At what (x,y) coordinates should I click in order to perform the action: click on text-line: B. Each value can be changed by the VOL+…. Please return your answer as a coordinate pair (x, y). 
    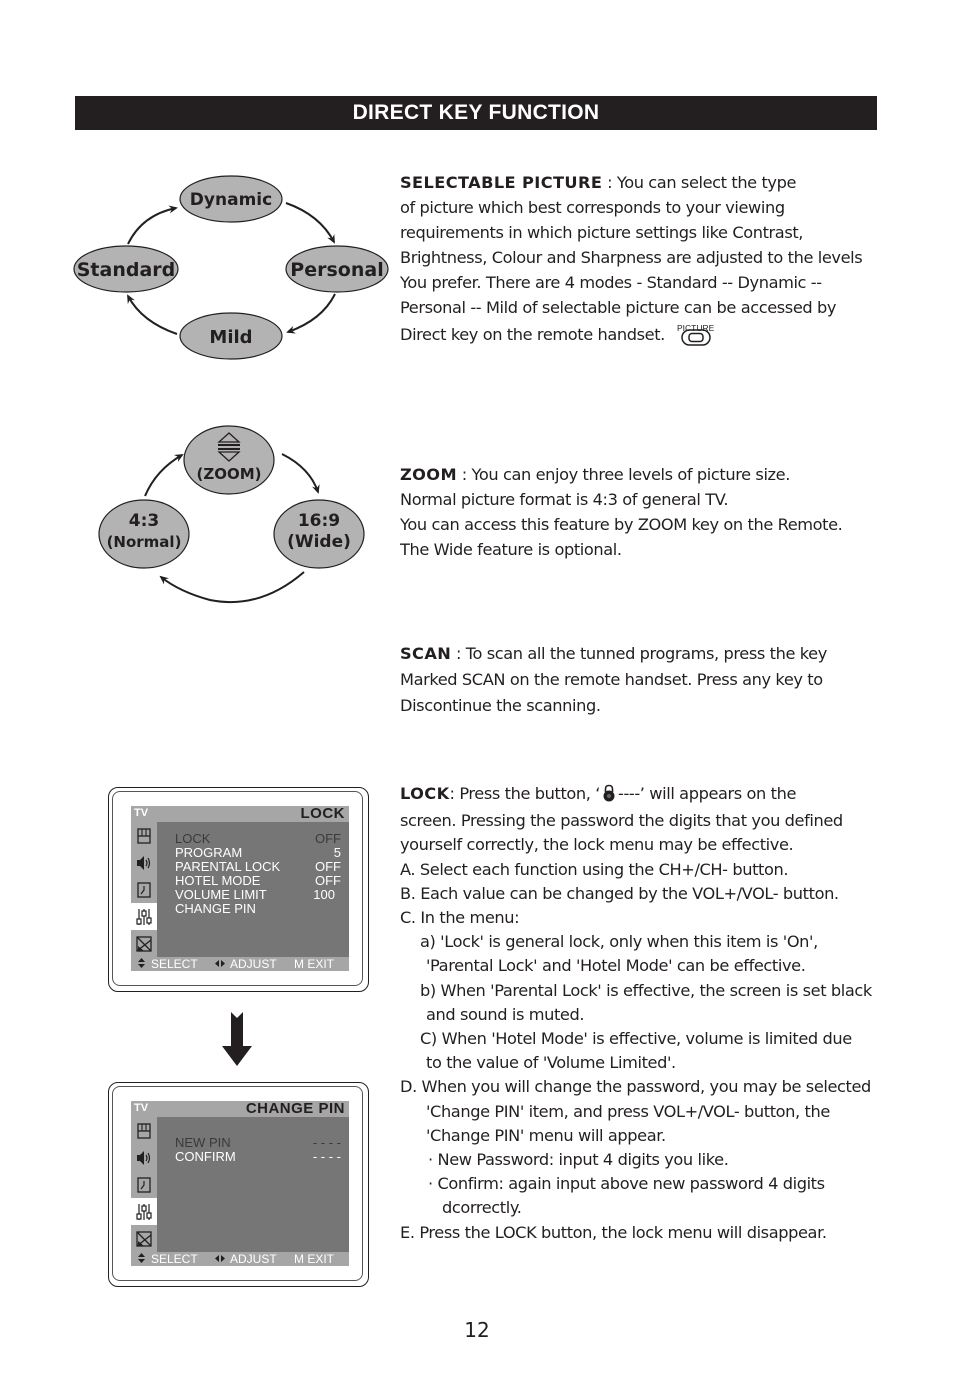
    Looking at the image, I should click on (619, 893).